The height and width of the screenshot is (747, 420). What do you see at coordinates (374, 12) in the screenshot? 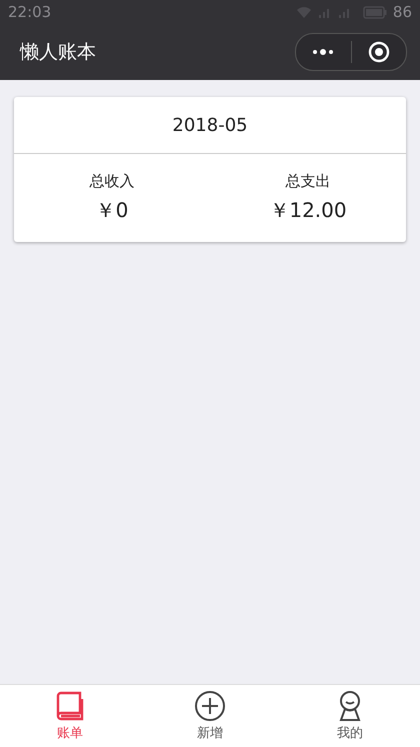
I see `battery-icon` at bounding box center [374, 12].